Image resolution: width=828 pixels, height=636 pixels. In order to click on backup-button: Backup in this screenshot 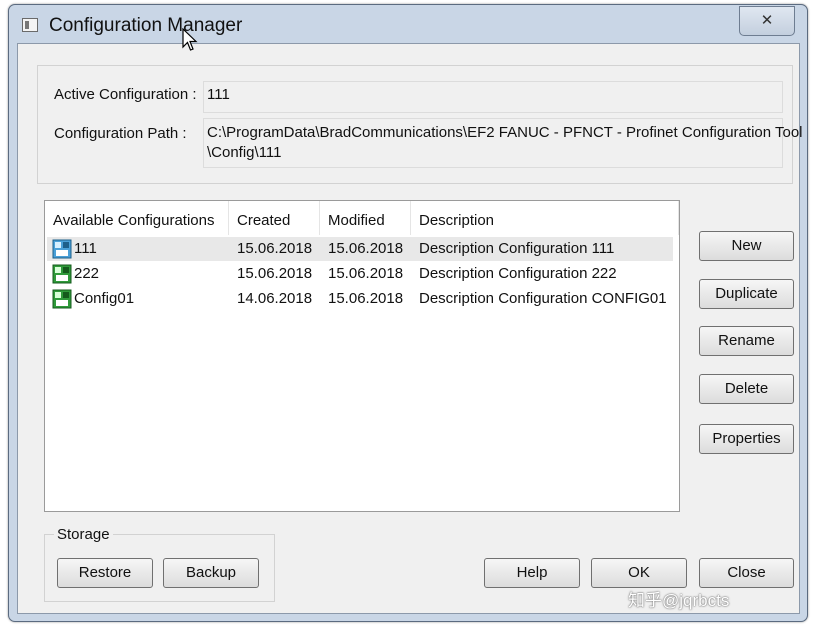, I will do `click(211, 573)`.